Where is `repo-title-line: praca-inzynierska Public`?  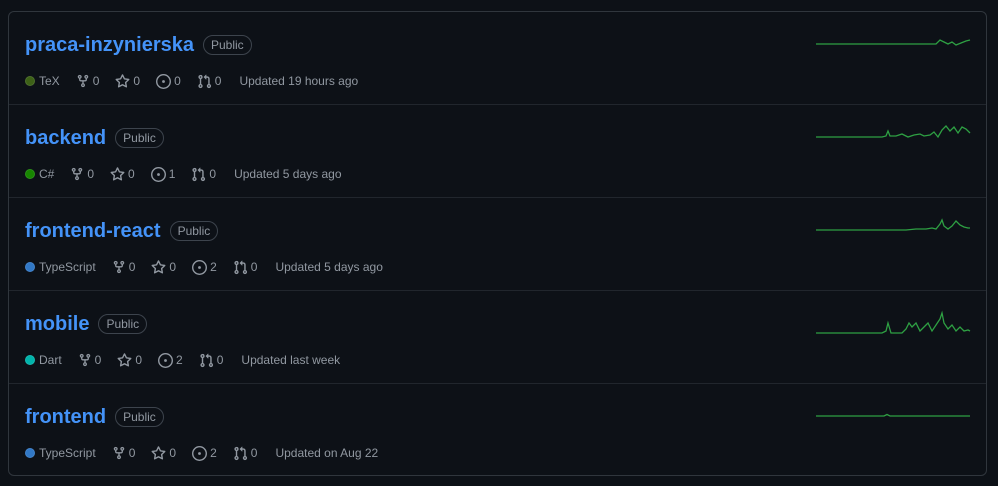 repo-title-line: praca-inzynierska Public is located at coordinates (138, 45).